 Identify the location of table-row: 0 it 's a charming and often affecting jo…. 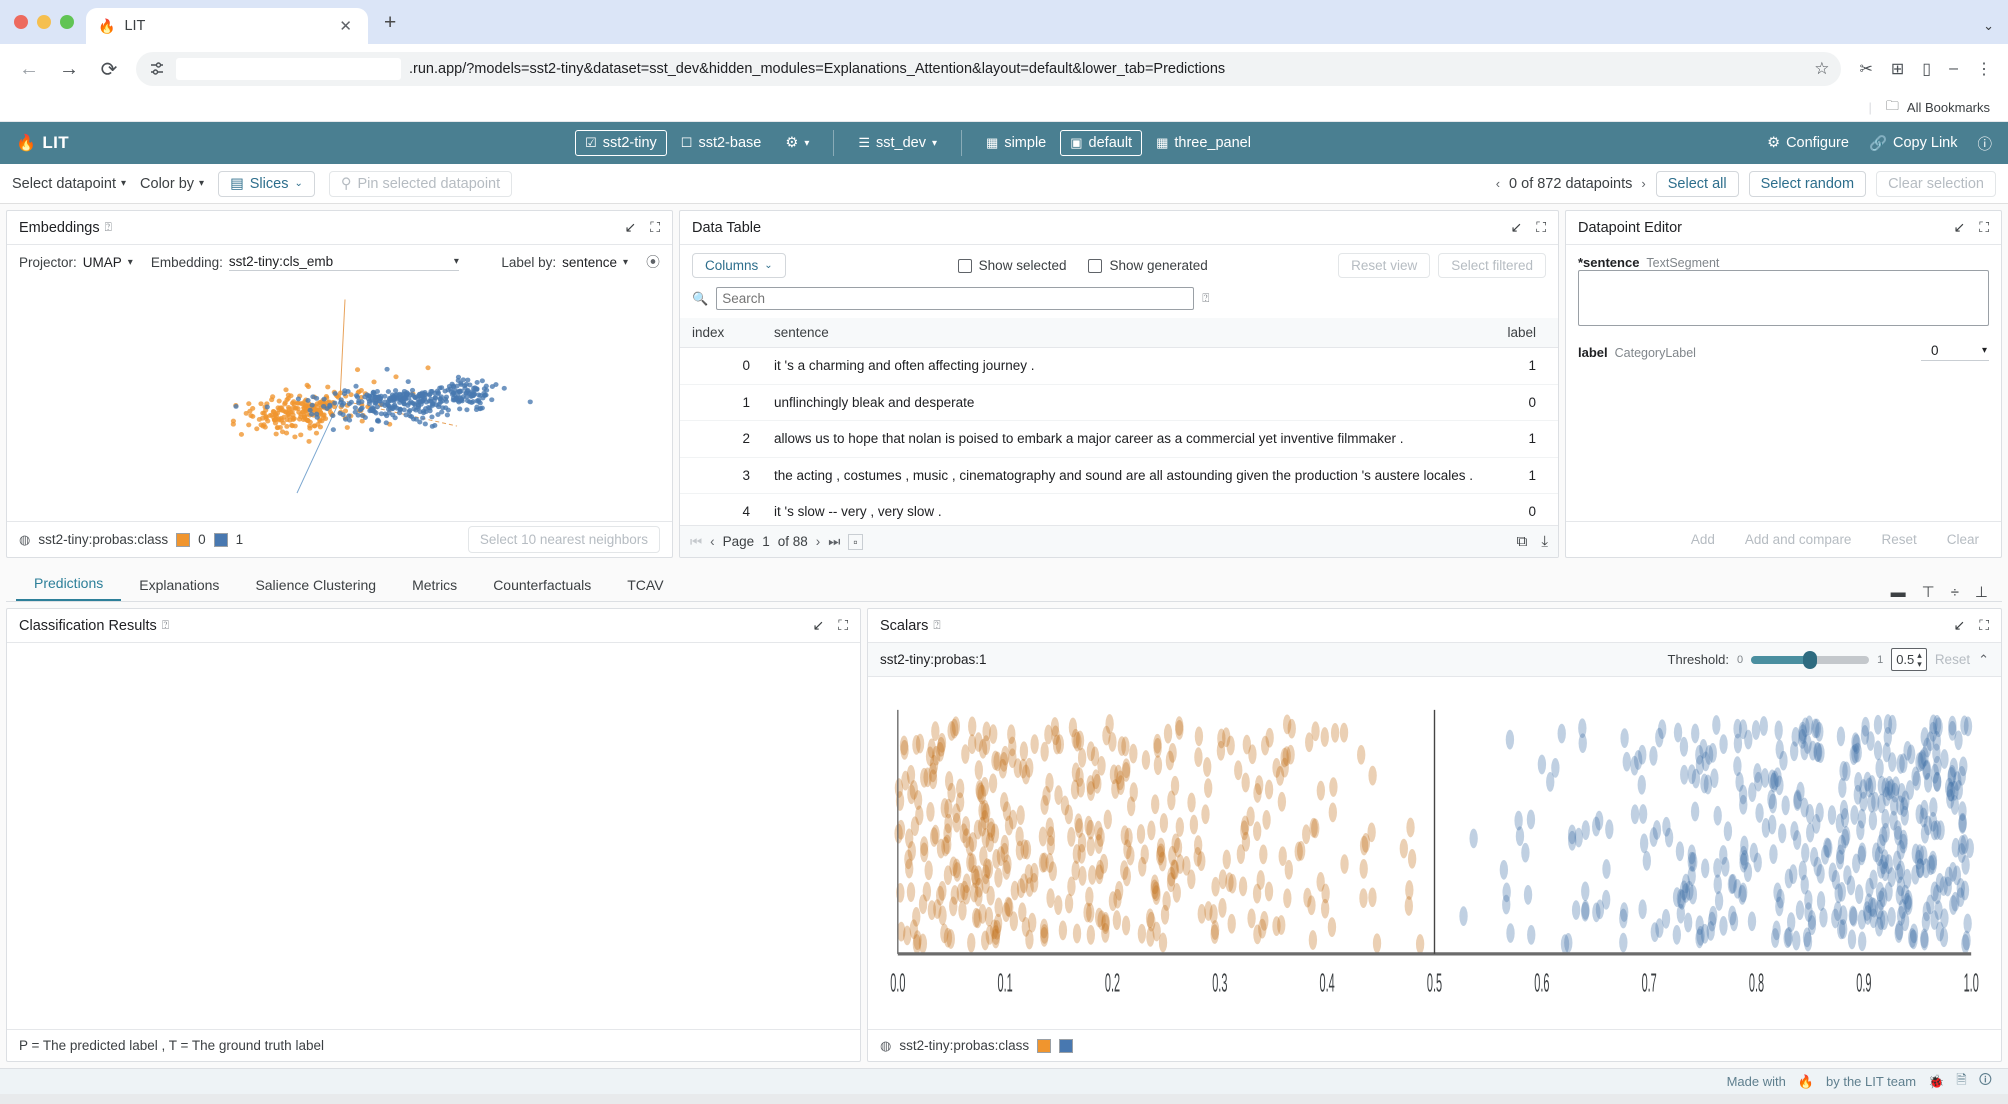
(1119, 366).